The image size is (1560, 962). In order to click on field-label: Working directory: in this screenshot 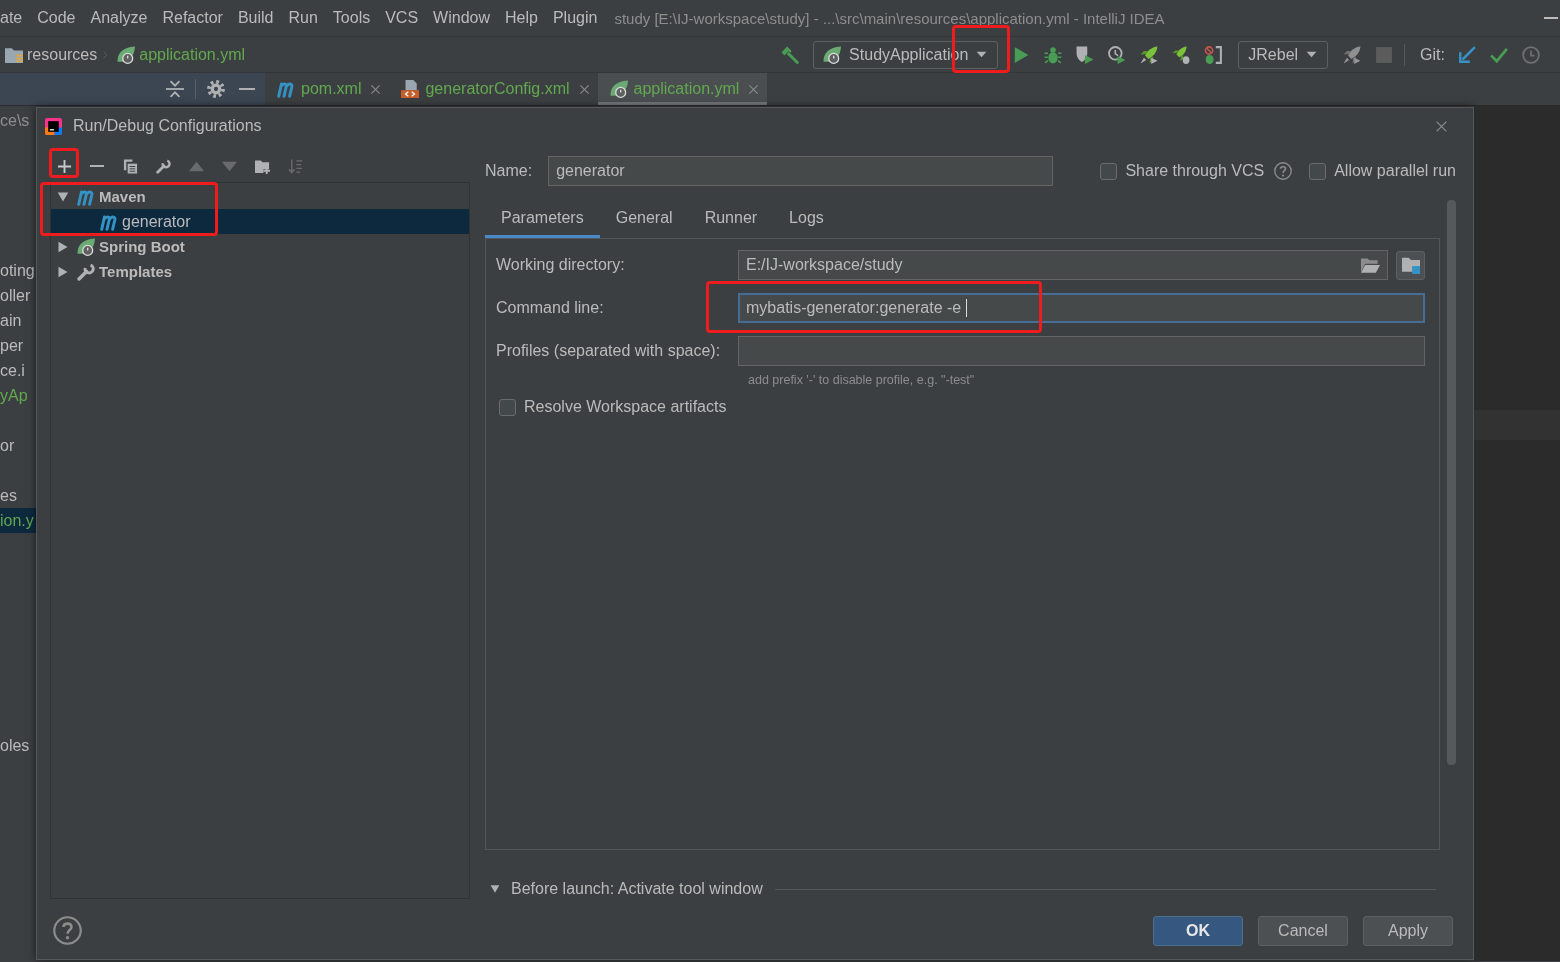, I will do `click(561, 265)`.